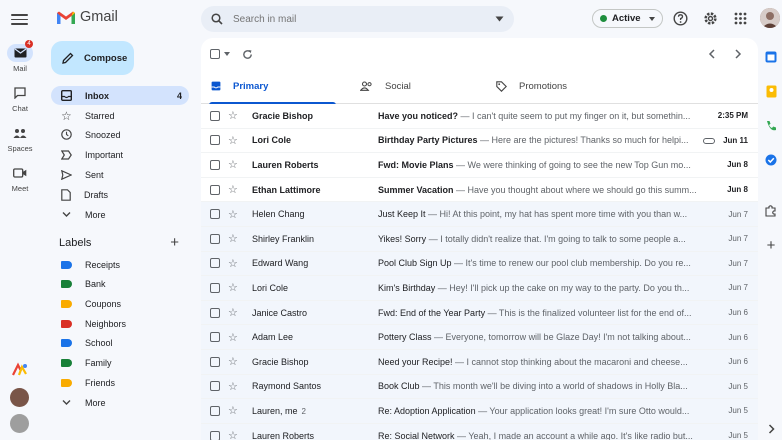  What do you see at coordinates (120, 95) in the screenshot?
I see `nav-inbox: Inbox 4` at bounding box center [120, 95].